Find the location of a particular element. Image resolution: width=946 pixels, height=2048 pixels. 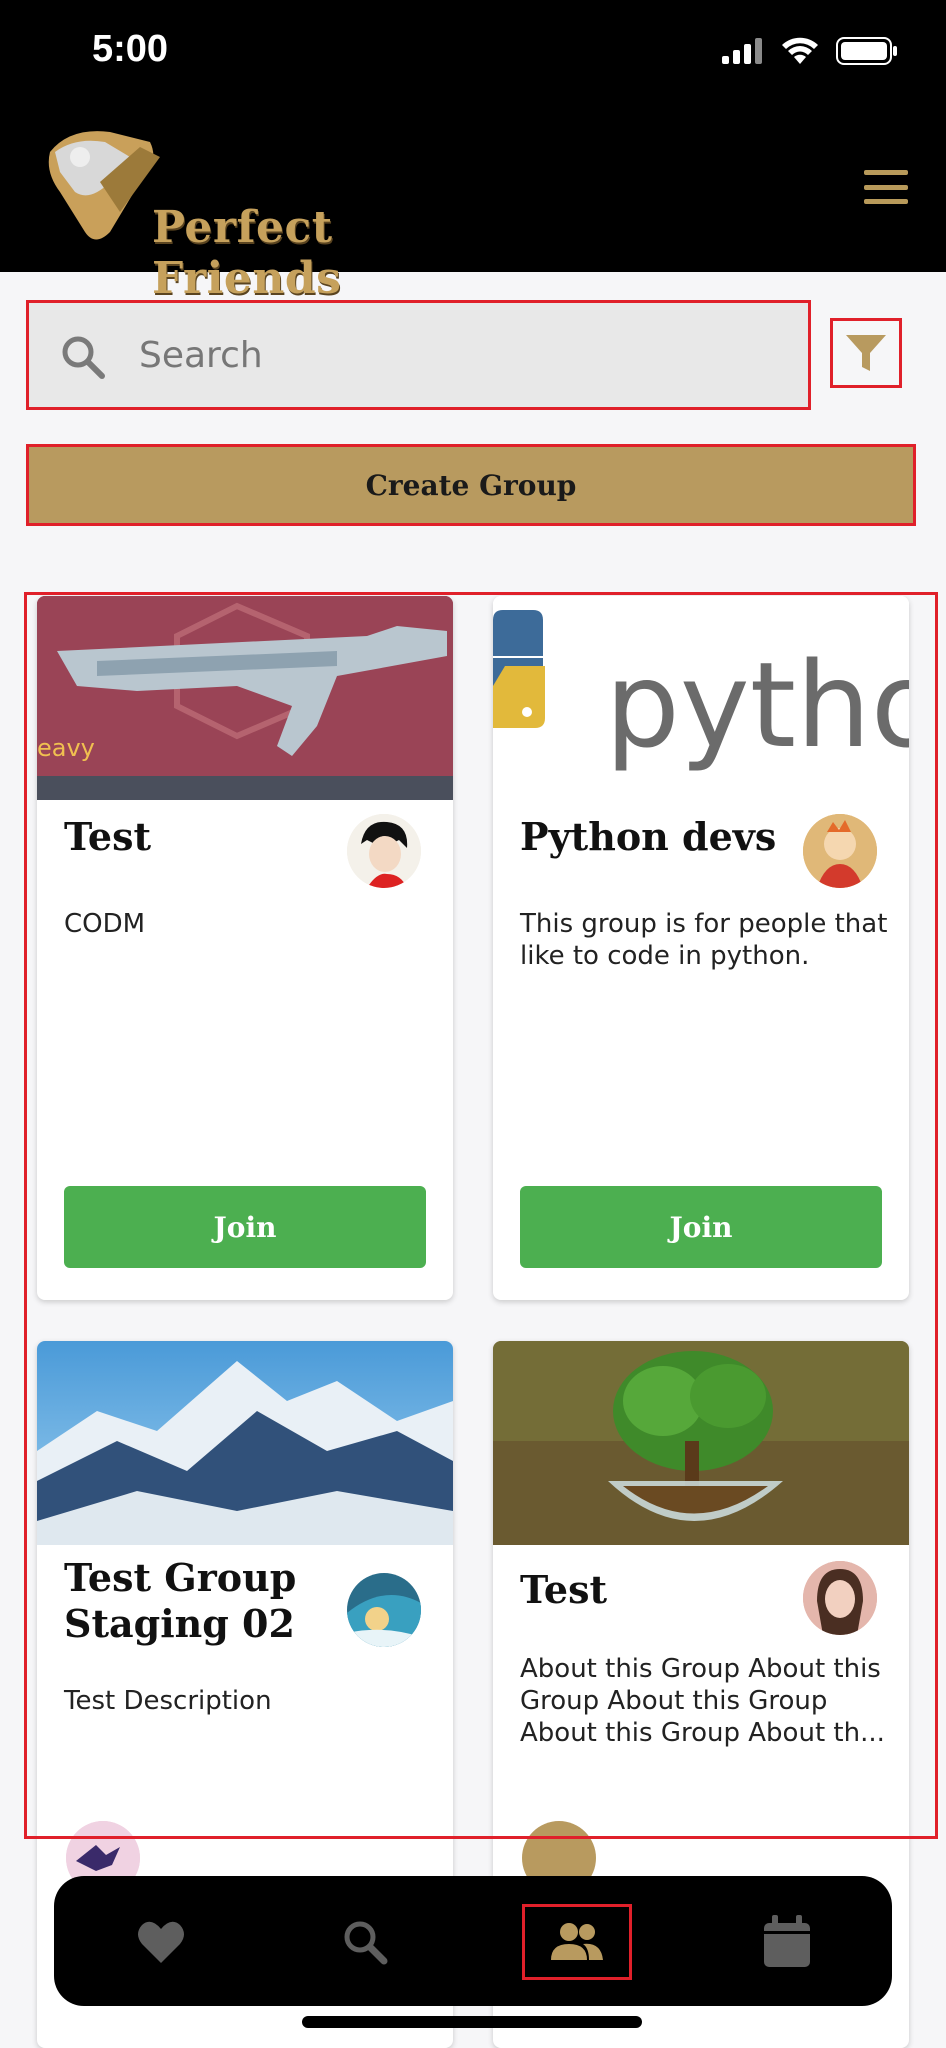

search-bar is located at coordinates (418, 355).